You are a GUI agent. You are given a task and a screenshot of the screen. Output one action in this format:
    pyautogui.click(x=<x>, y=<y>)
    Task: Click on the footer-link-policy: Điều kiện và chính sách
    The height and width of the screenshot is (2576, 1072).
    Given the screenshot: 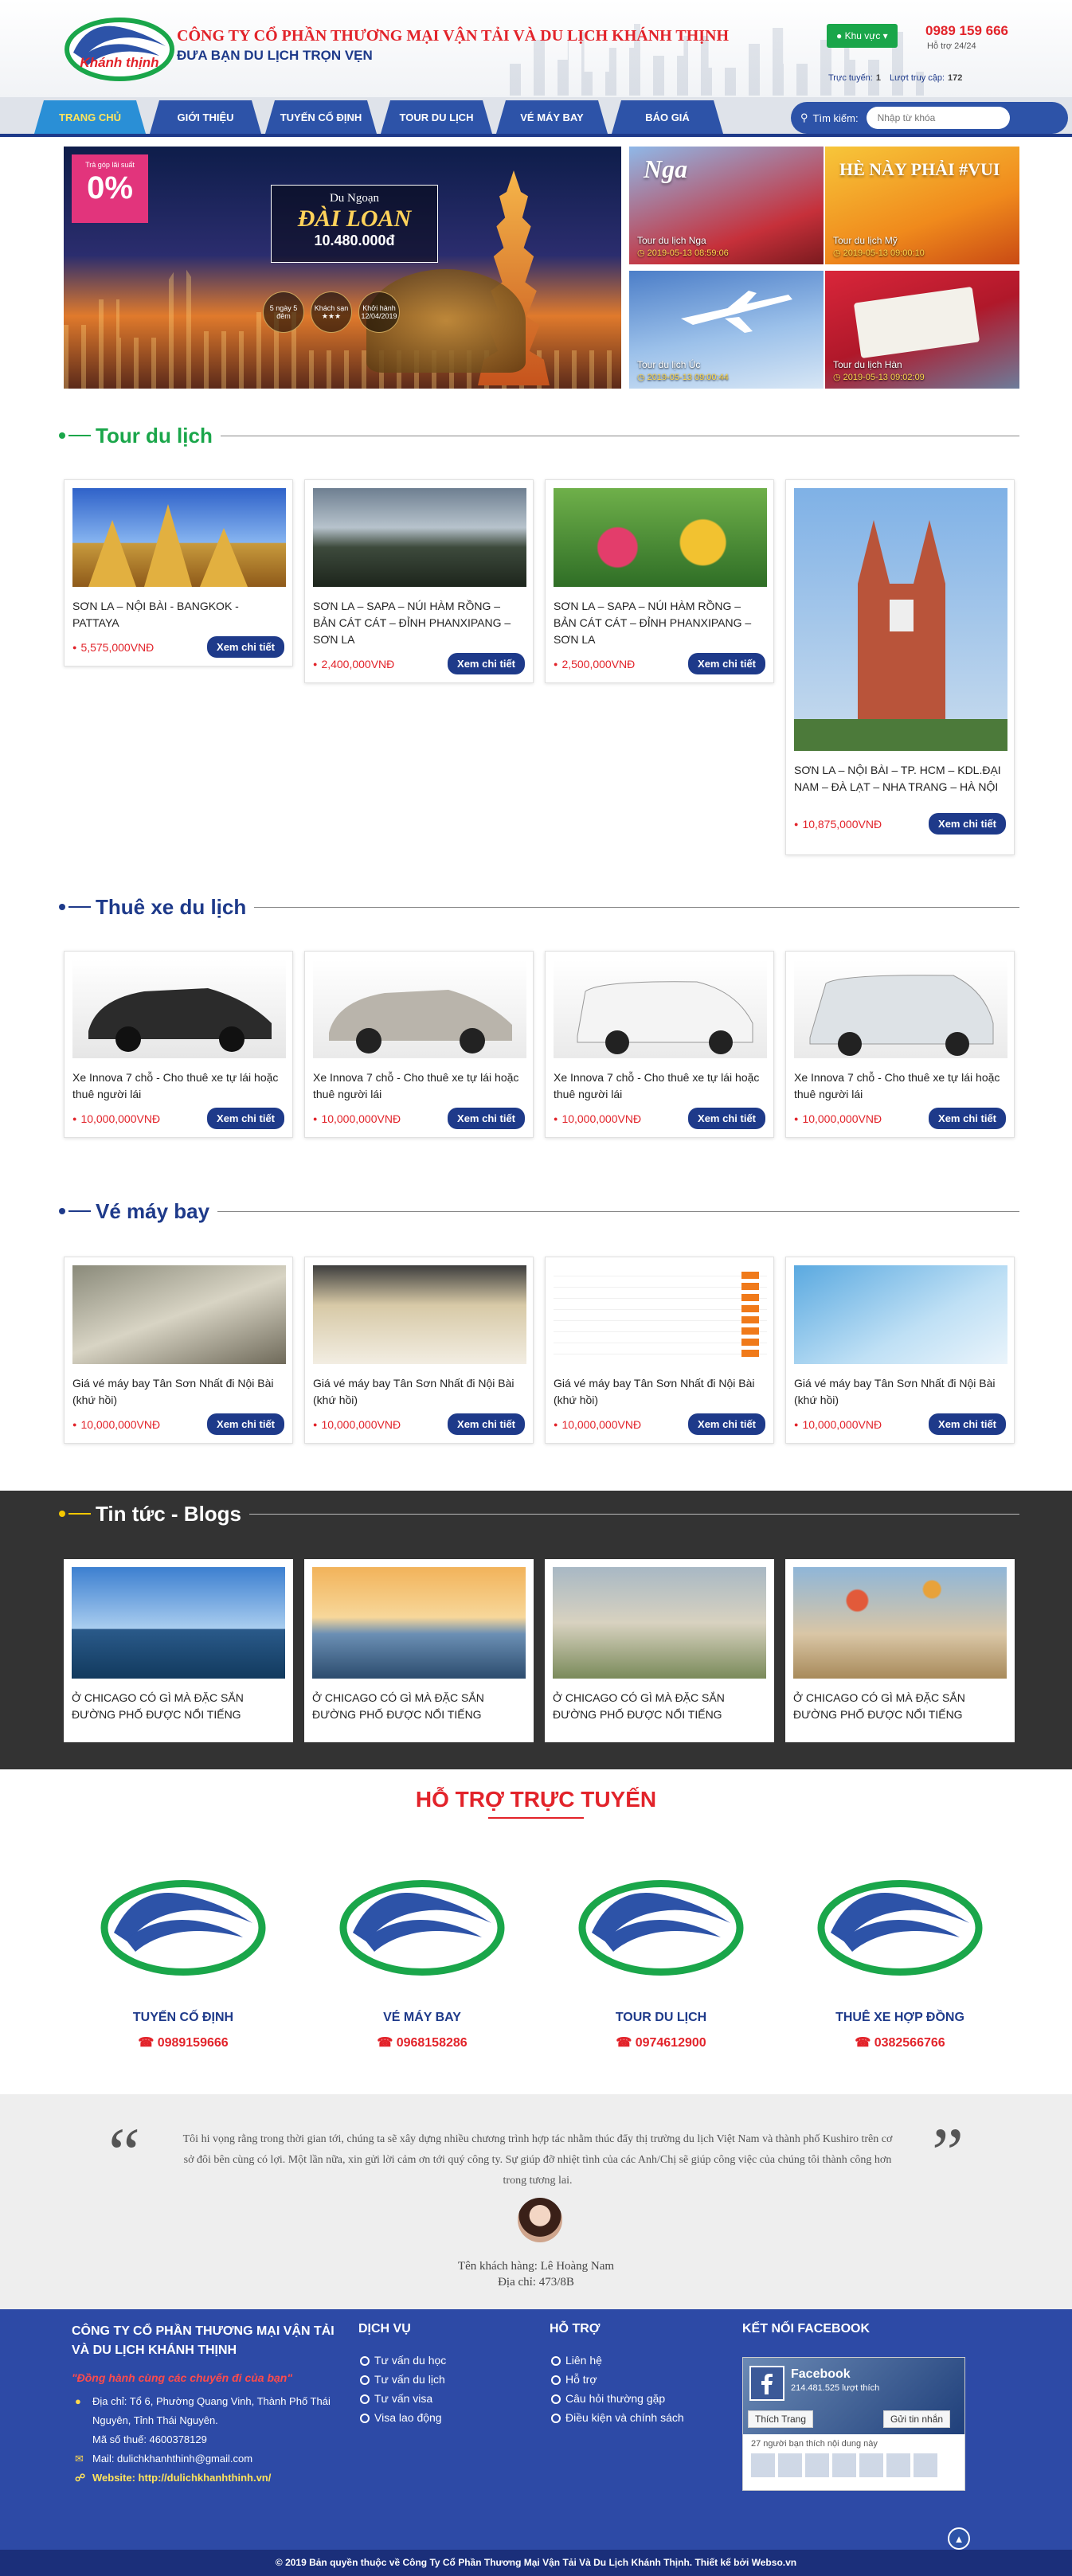 What is the action you would take?
    pyautogui.click(x=637, y=2417)
    